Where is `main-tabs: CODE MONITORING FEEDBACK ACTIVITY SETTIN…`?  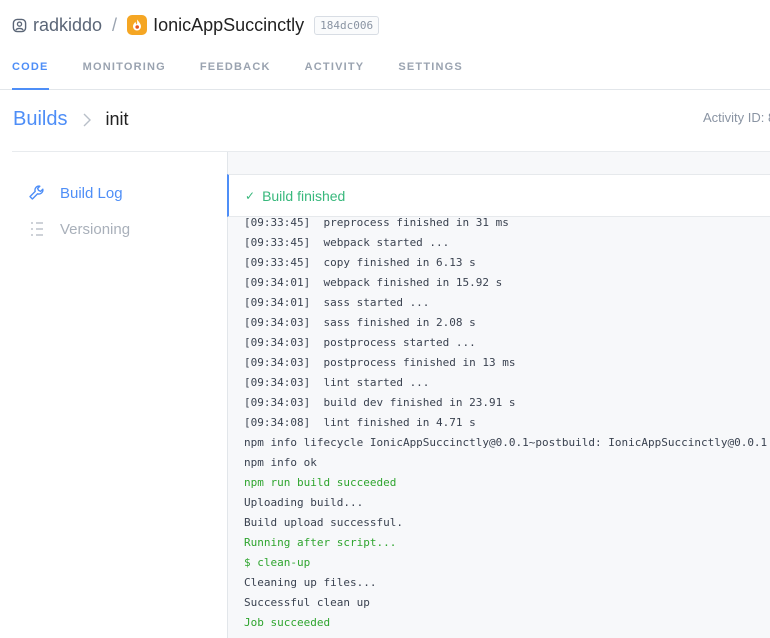
main-tabs: CODE MONITORING FEEDBACK ACTIVITY SETTIN… is located at coordinates (385, 72).